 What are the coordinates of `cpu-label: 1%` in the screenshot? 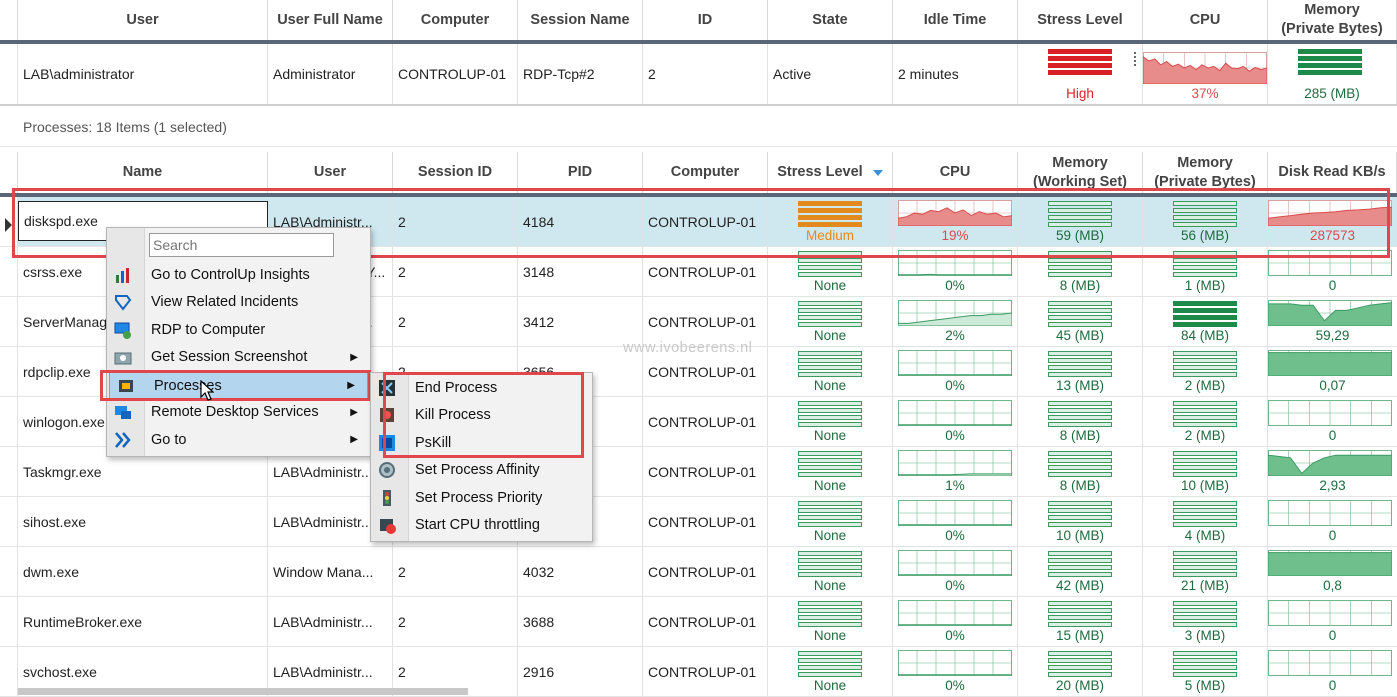 It's located at (955, 485).